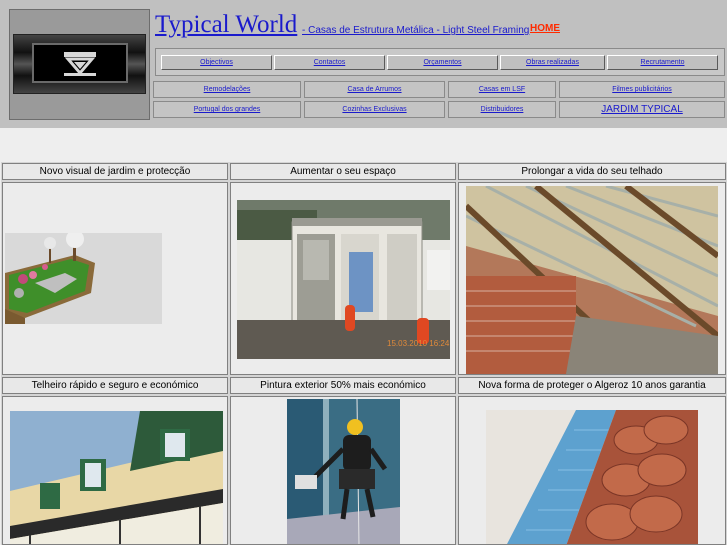 Image resolution: width=727 pixels, height=545 pixels. I want to click on rope-access-painter-image, so click(343, 472).